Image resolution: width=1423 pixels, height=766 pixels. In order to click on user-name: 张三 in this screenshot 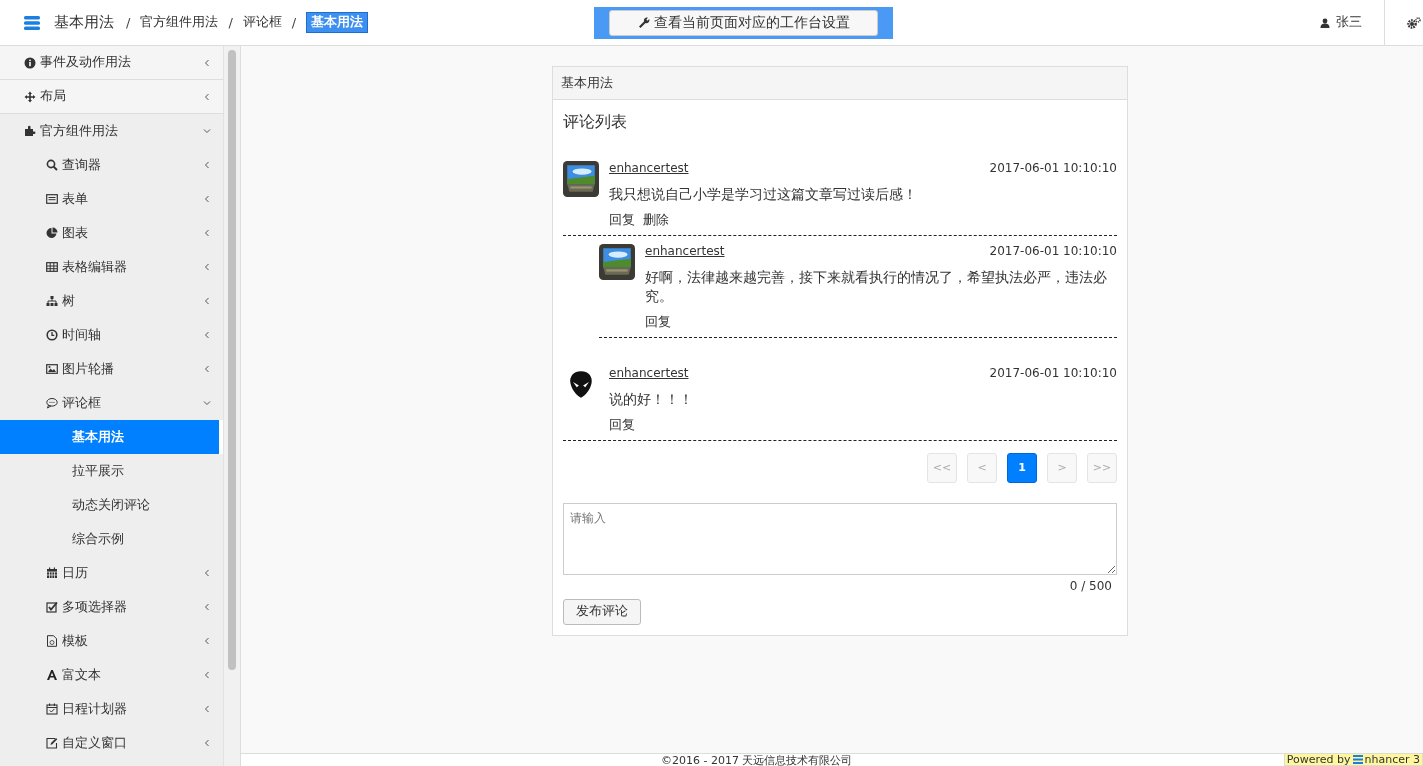, I will do `click(1349, 22)`.